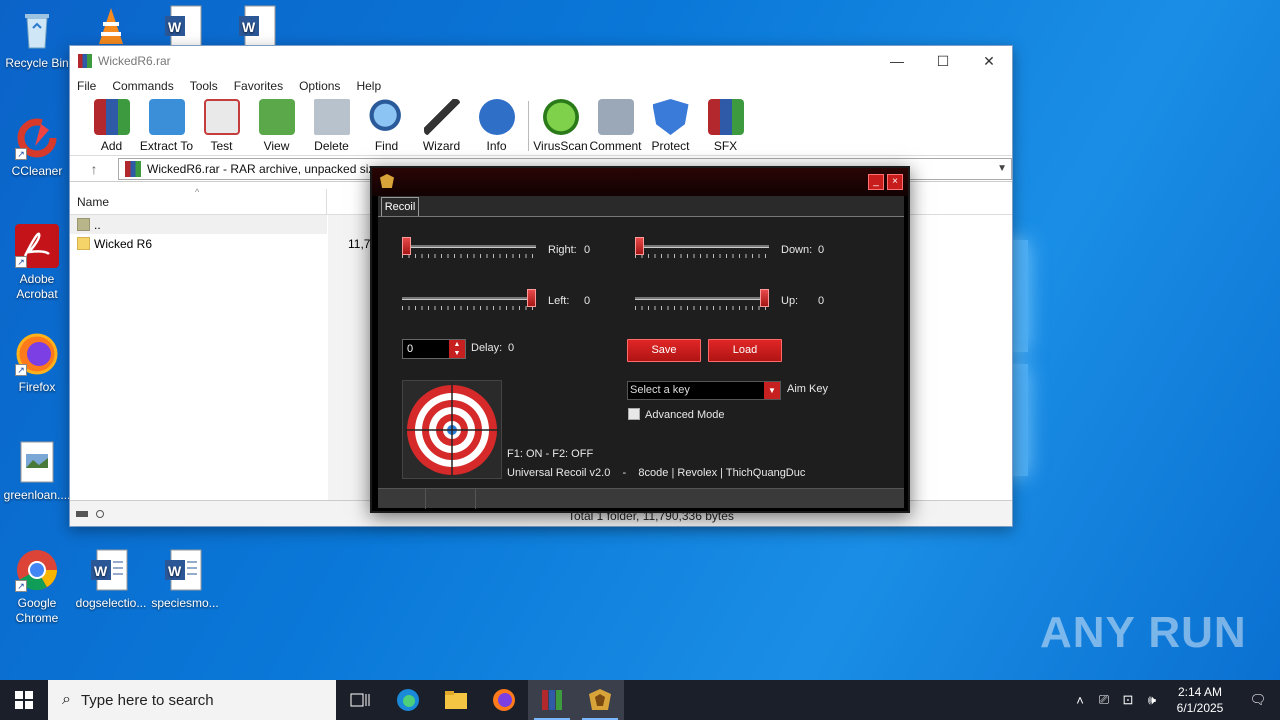  Describe the element at coordinates (487, 348) in the screenshot. I see `delay-label: Delay:` at that location.